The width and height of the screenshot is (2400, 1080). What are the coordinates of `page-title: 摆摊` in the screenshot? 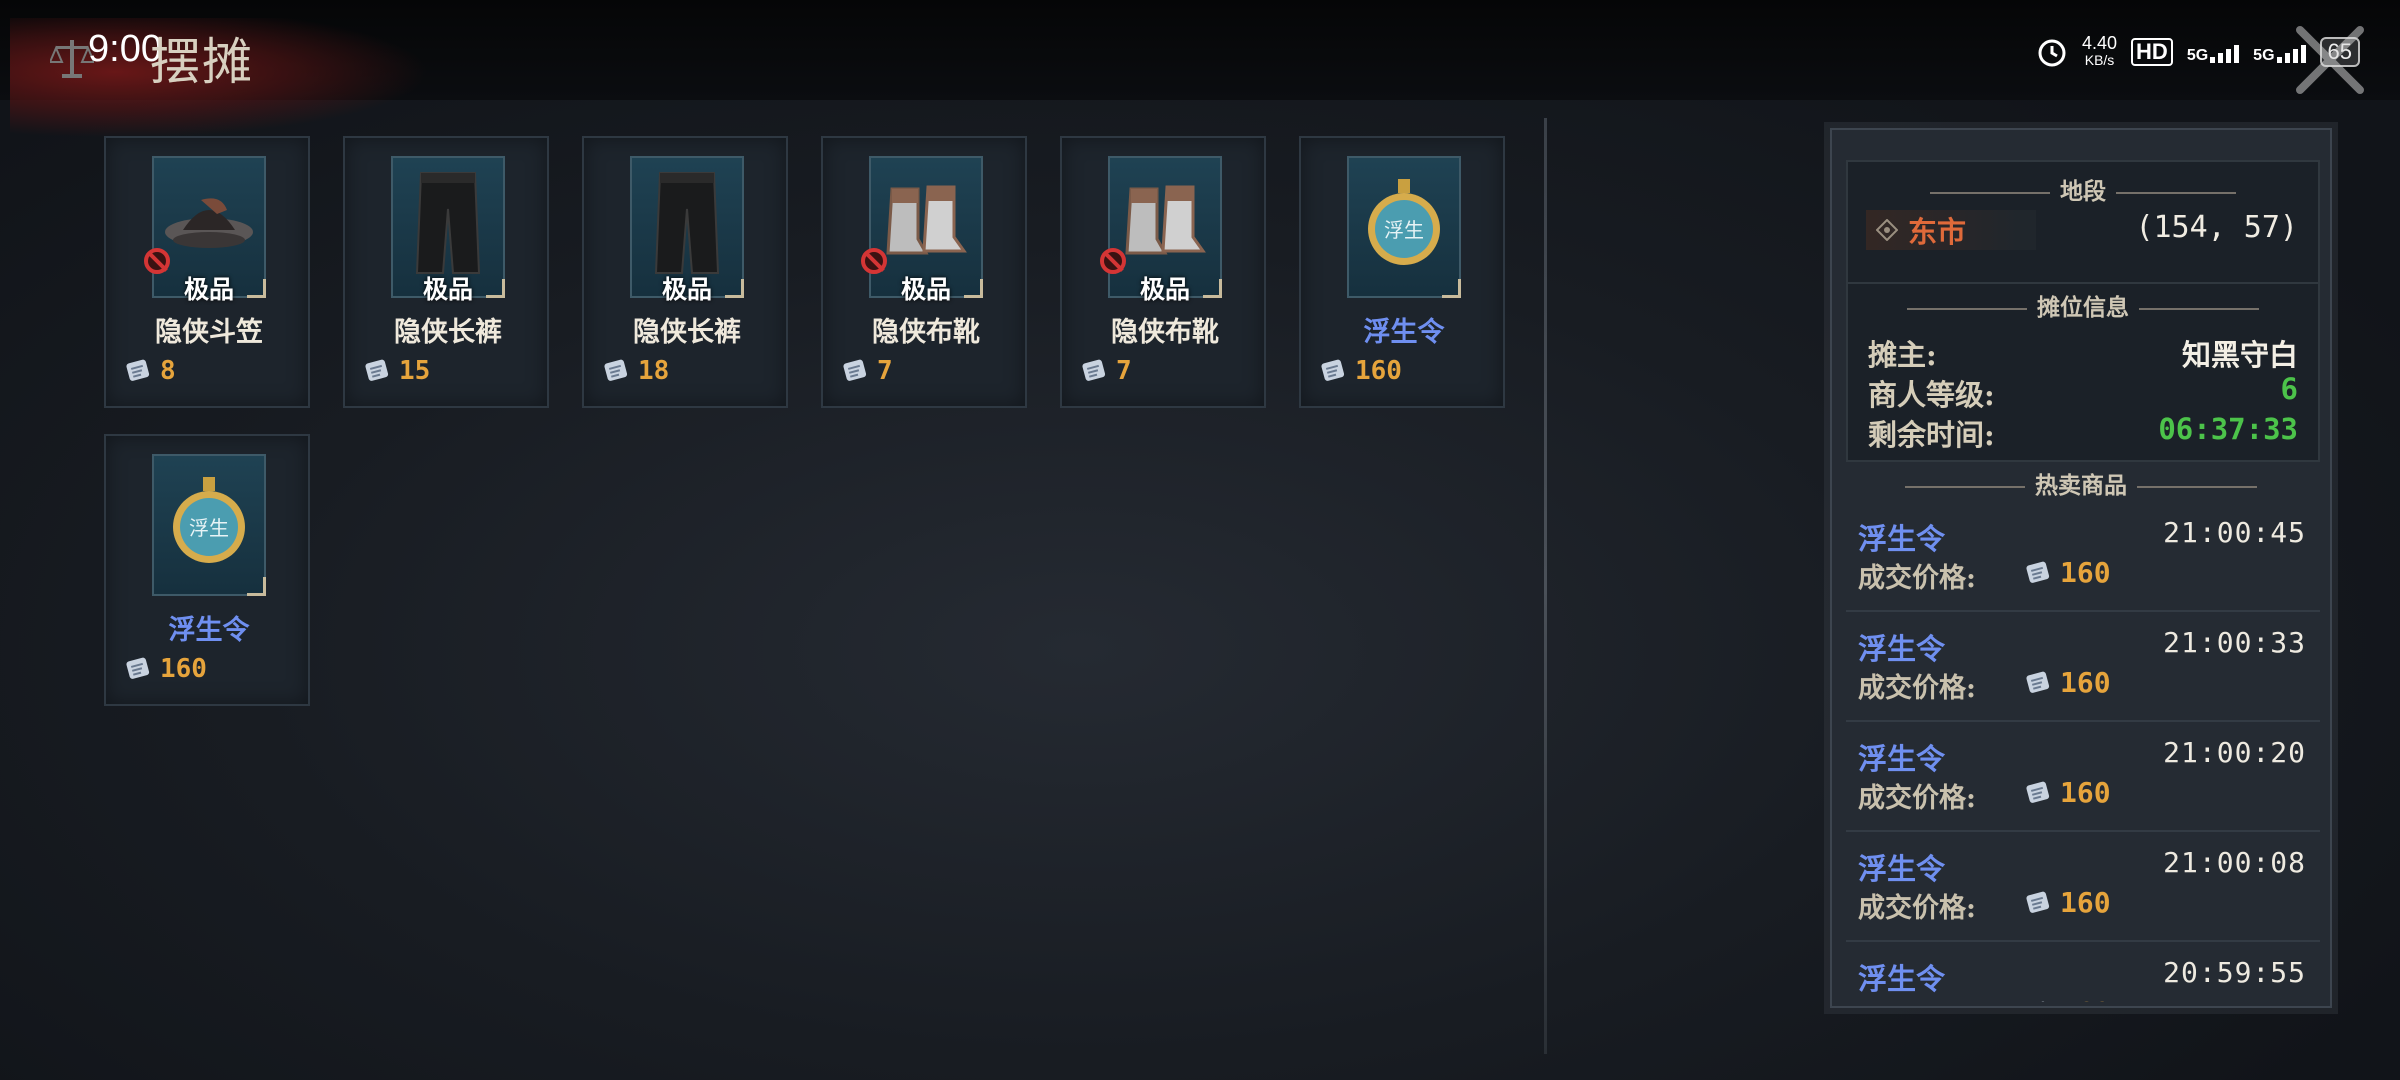 It's located at (202, 62).